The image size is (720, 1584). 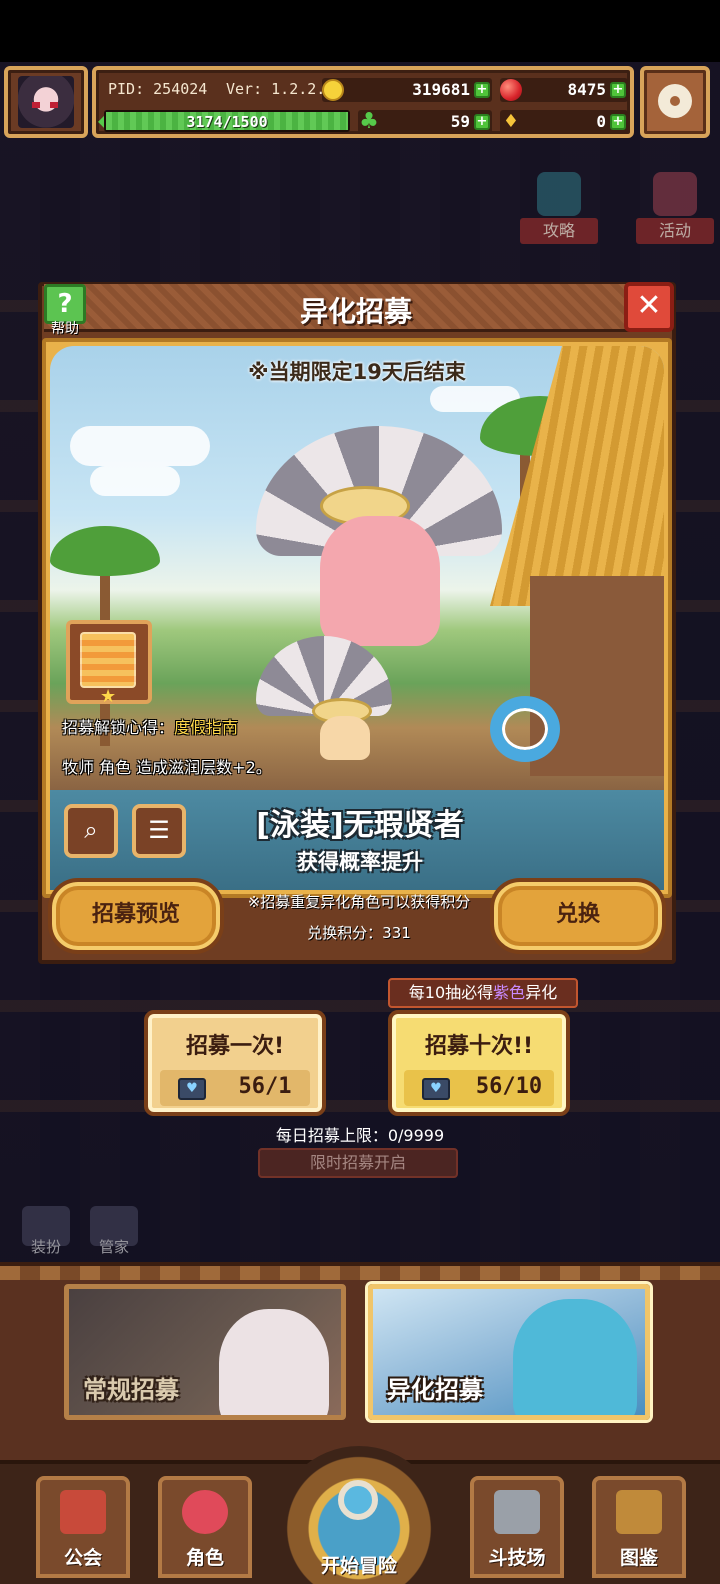 I want to click on zoom-button: ⌕, so click(x=91, y=831).